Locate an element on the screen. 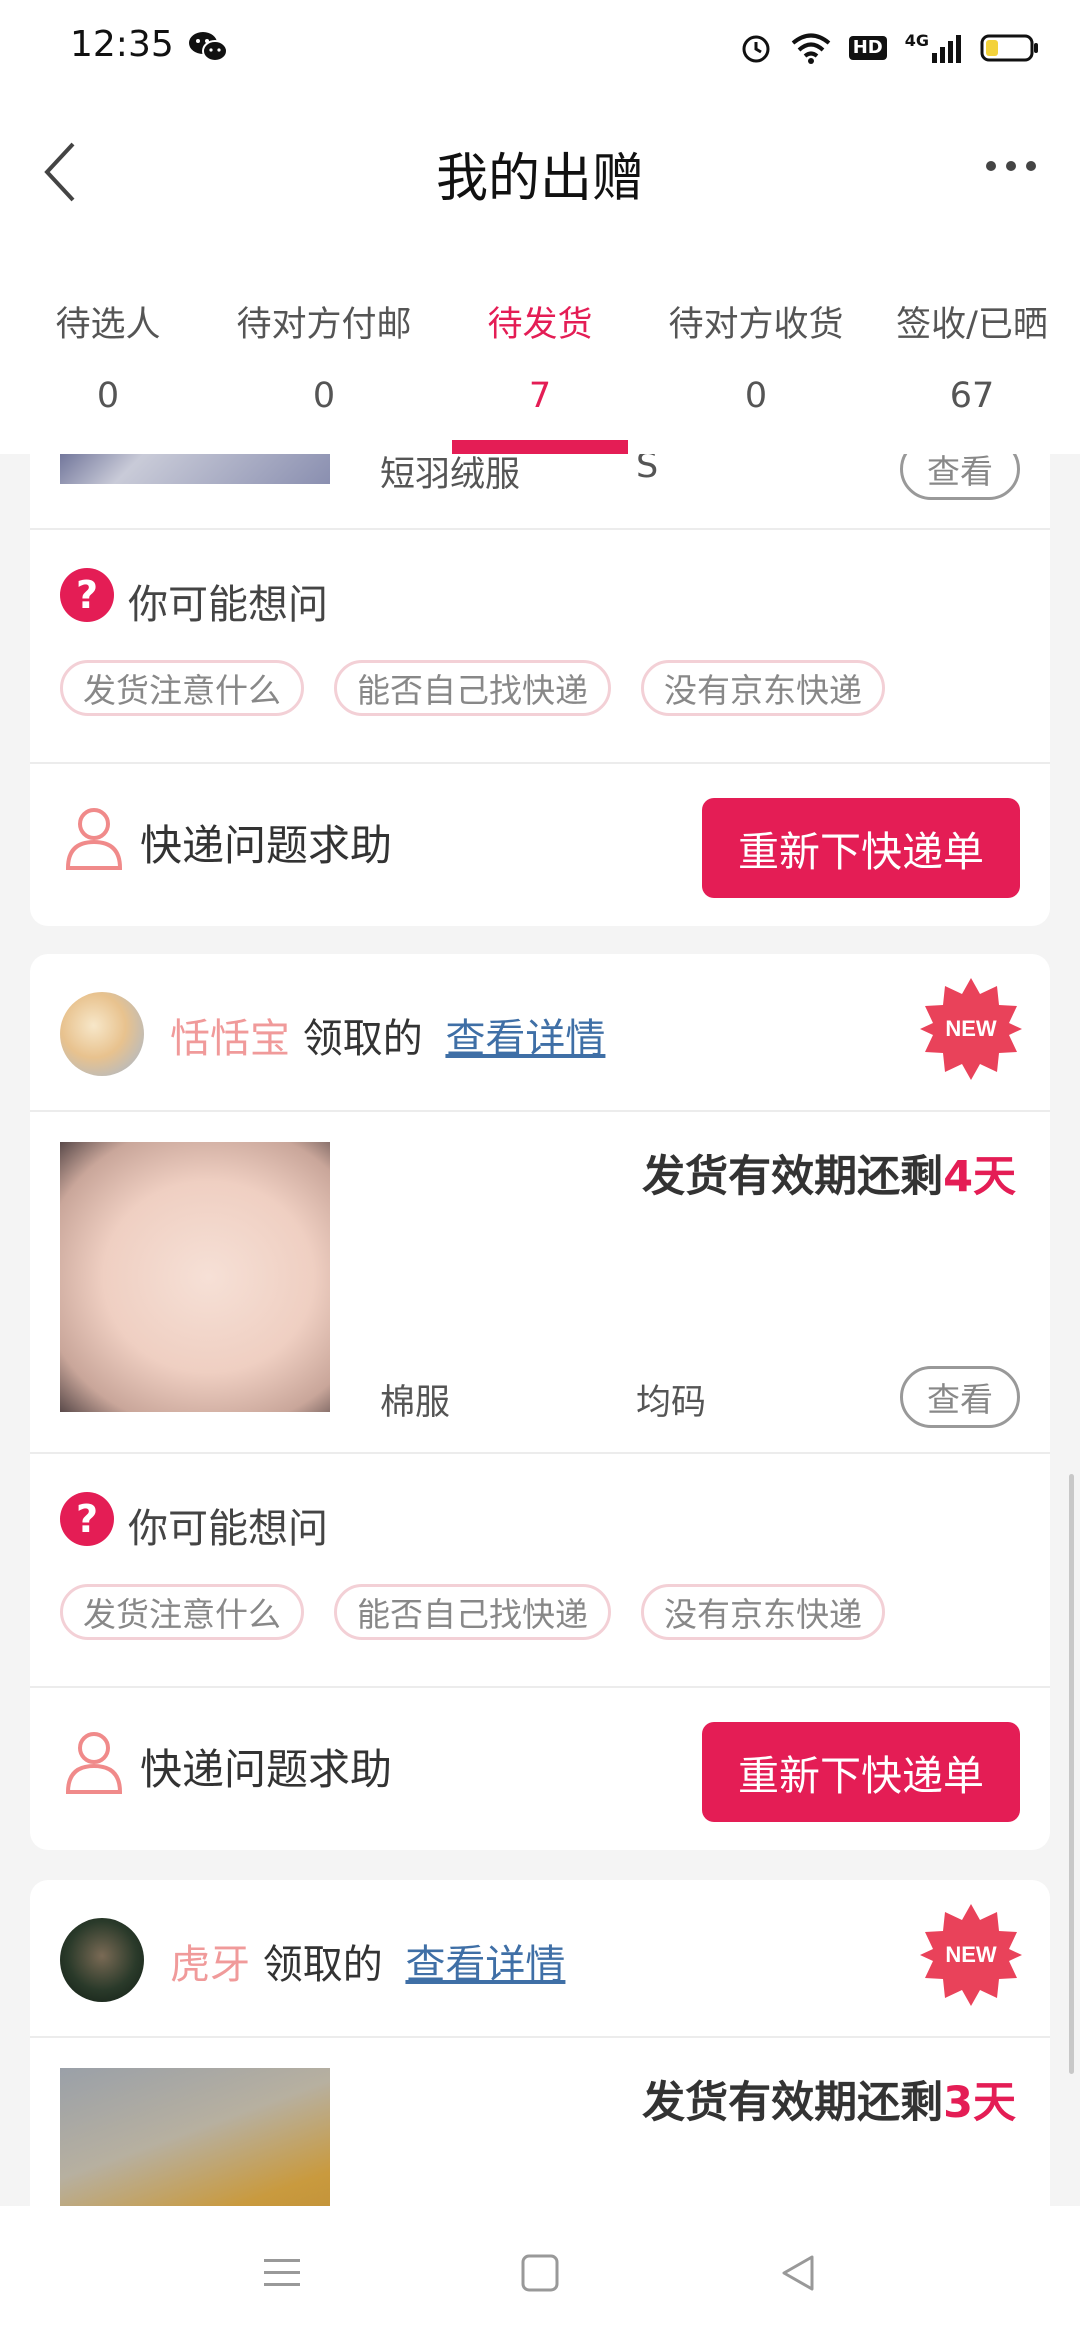  product-size: 均码 is located at coordinates (671, 1403).